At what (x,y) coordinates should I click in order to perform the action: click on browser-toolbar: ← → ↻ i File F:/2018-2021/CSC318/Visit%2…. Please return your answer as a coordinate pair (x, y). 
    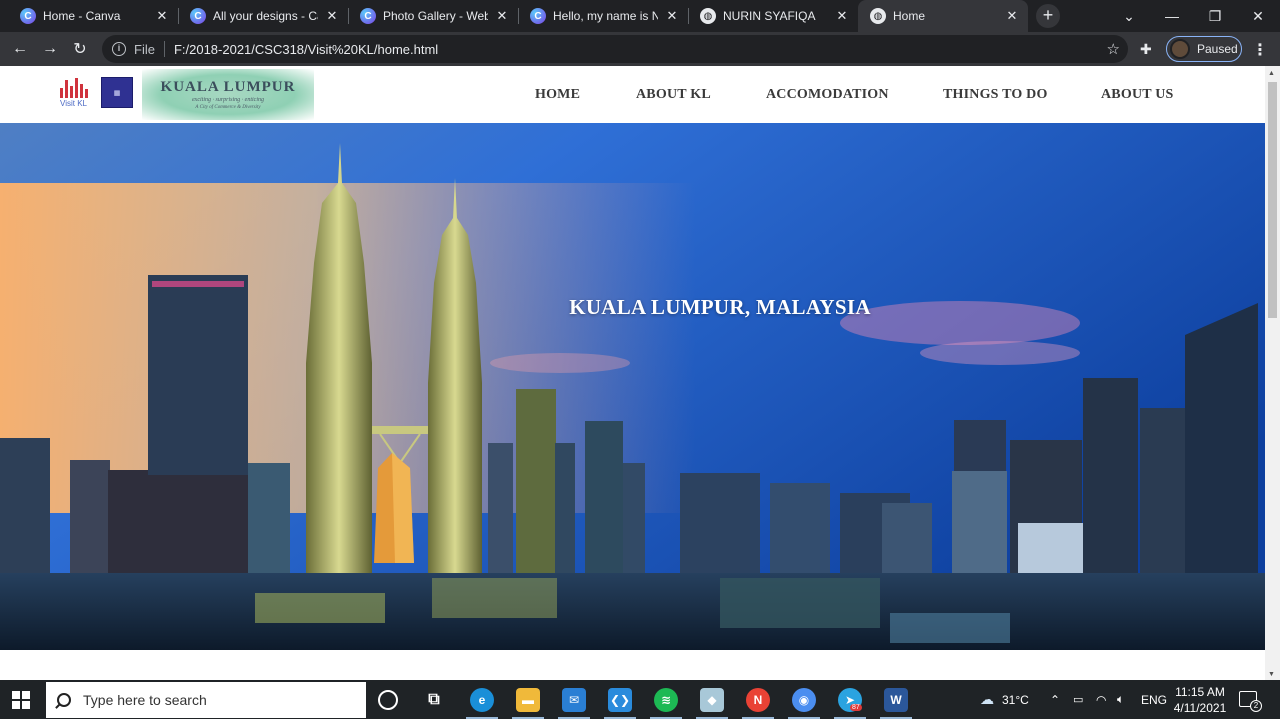
    Looking at the image, I should click on (640, 49).